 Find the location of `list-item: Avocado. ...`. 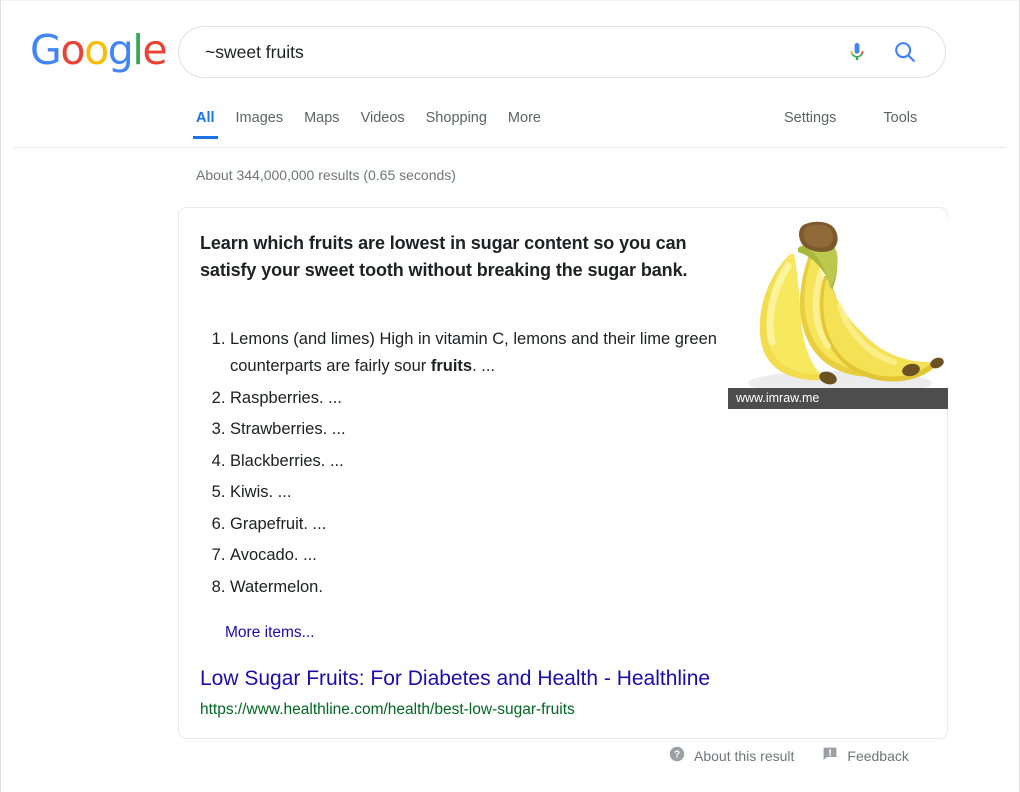

list-item: Avocado. ... is located at coordinates (490, 555).